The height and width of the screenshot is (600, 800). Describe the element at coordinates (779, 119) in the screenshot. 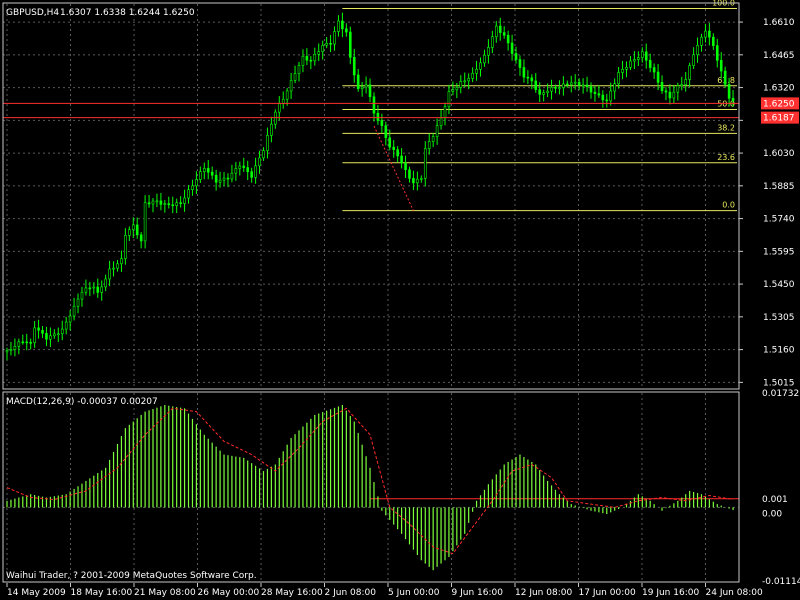

I see `ask-price-label: 1.6187` at that location.